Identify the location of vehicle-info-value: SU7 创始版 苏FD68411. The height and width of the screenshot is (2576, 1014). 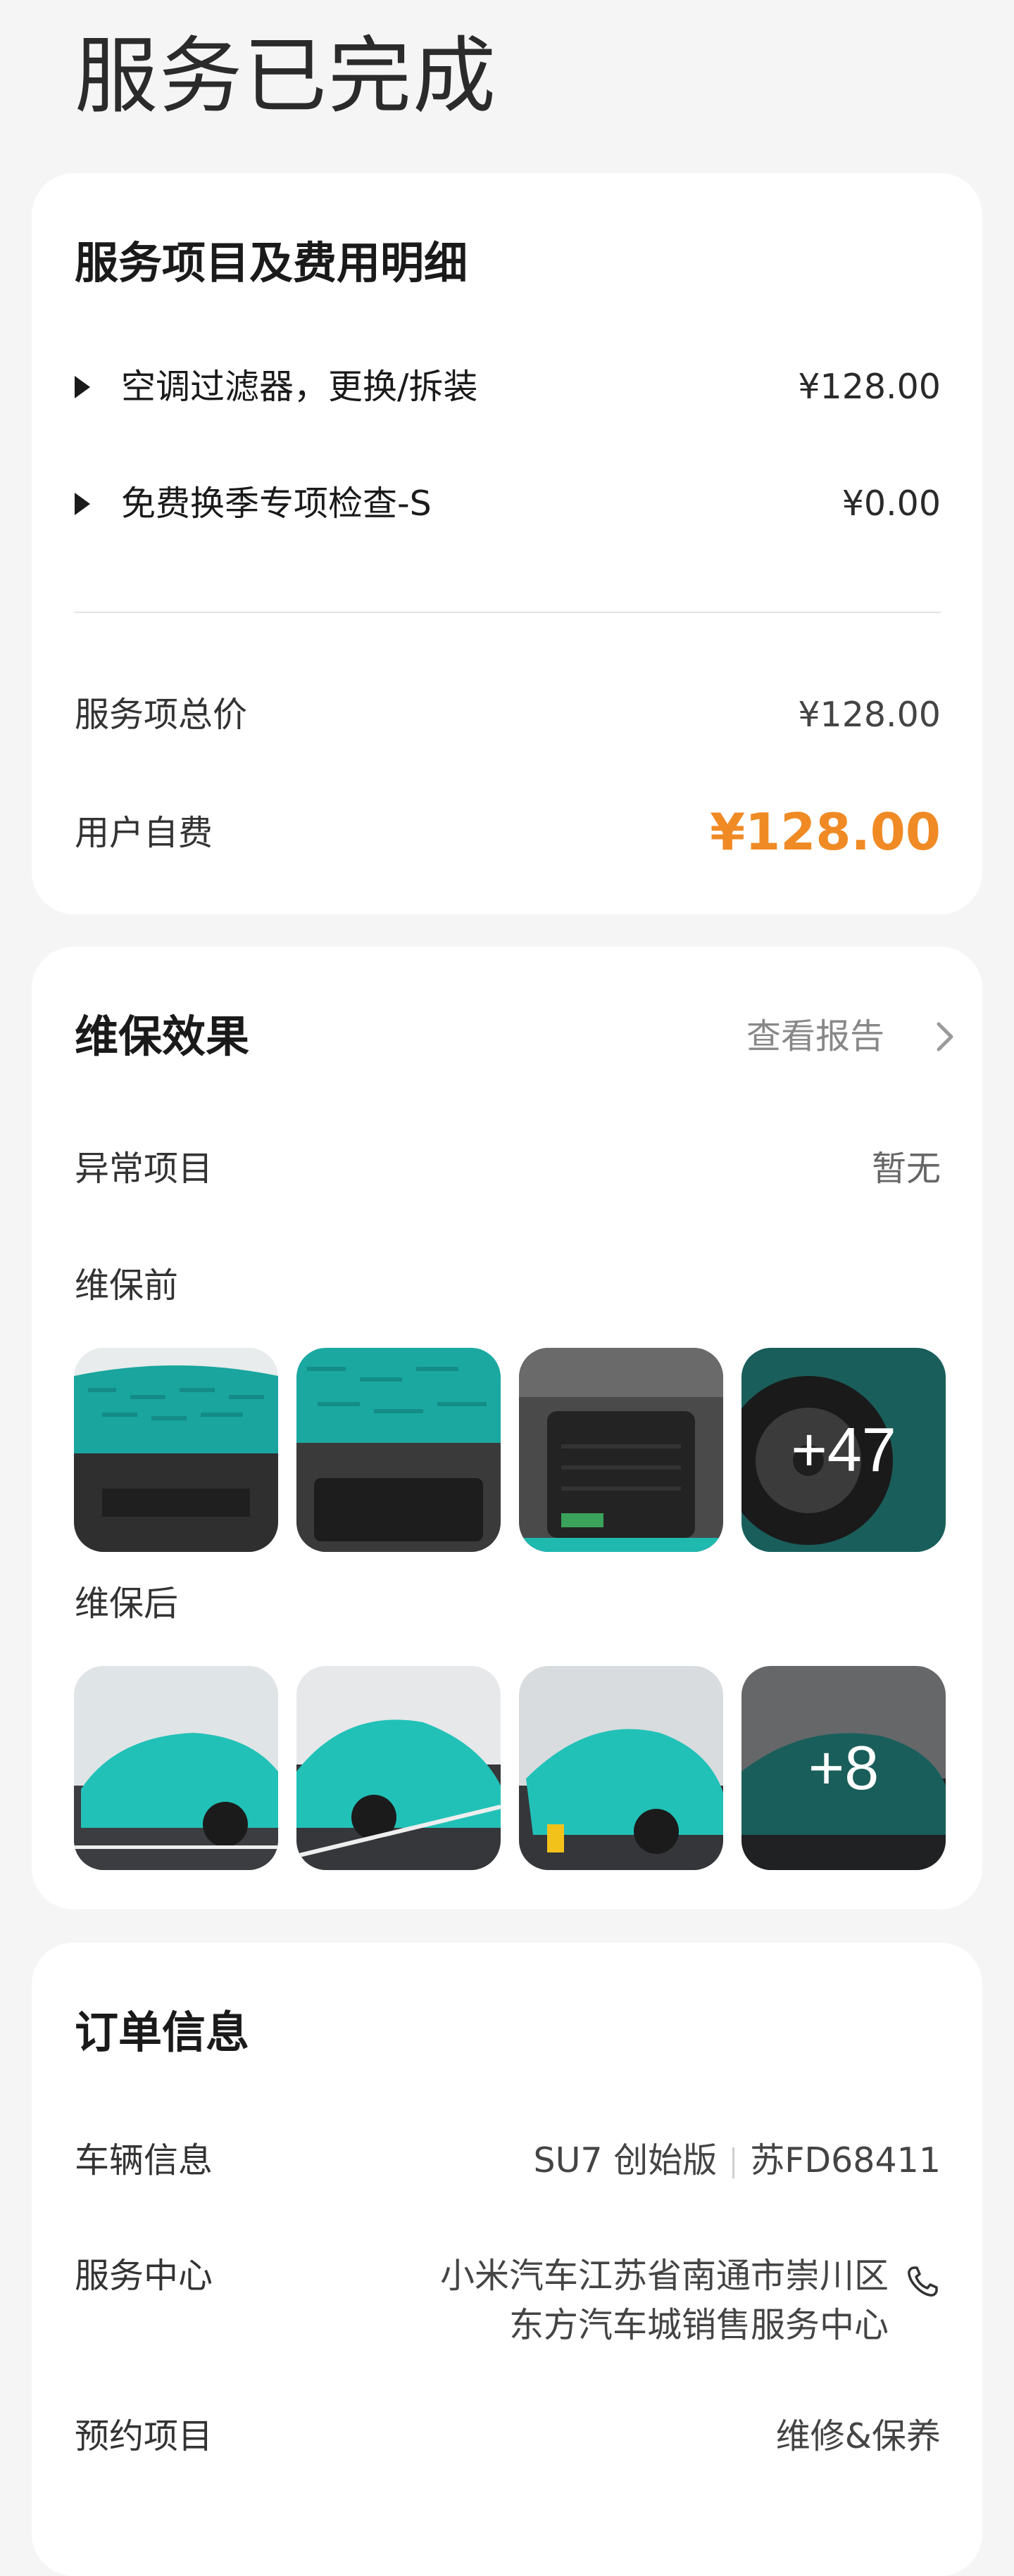
(694, 2160).